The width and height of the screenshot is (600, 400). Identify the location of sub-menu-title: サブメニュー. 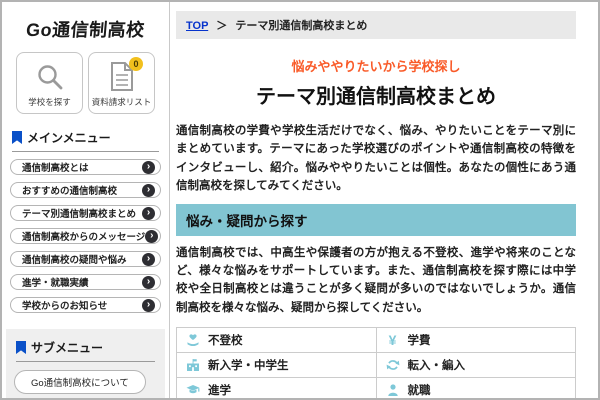
(67, 348).